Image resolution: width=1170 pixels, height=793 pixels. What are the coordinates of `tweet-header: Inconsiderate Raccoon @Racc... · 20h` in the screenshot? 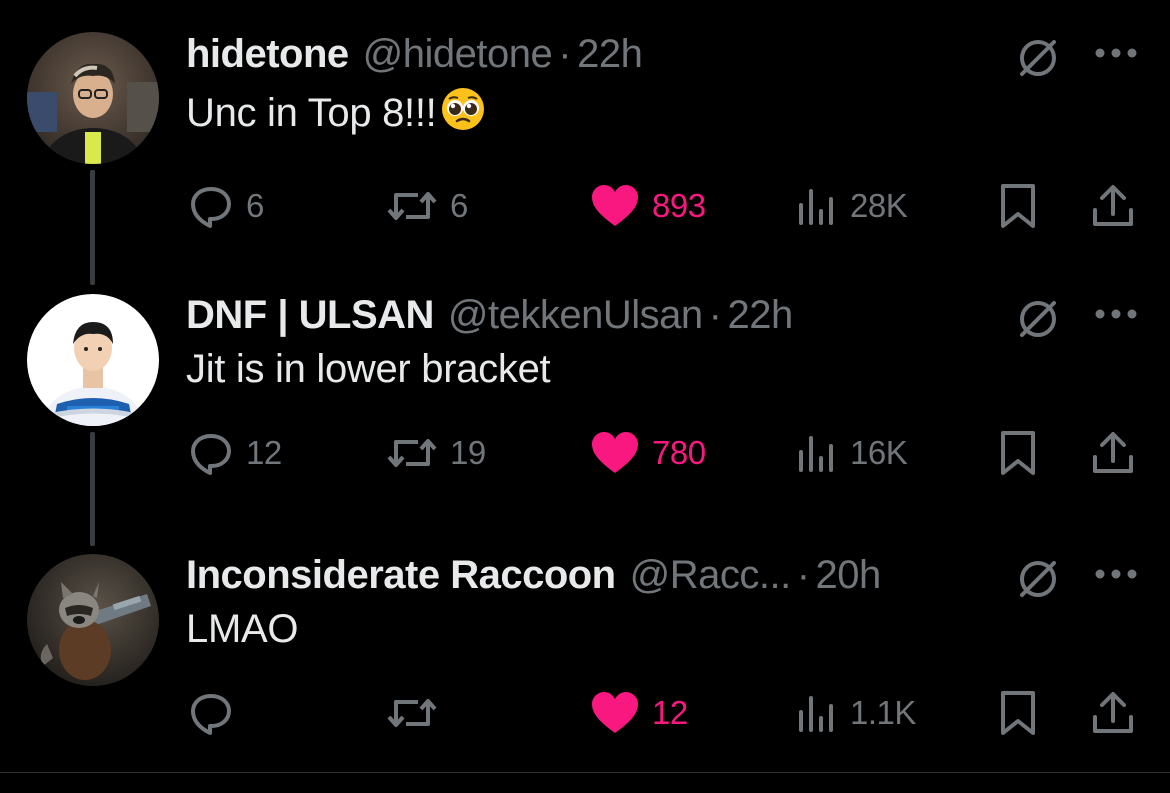 It's located at (533, 575).